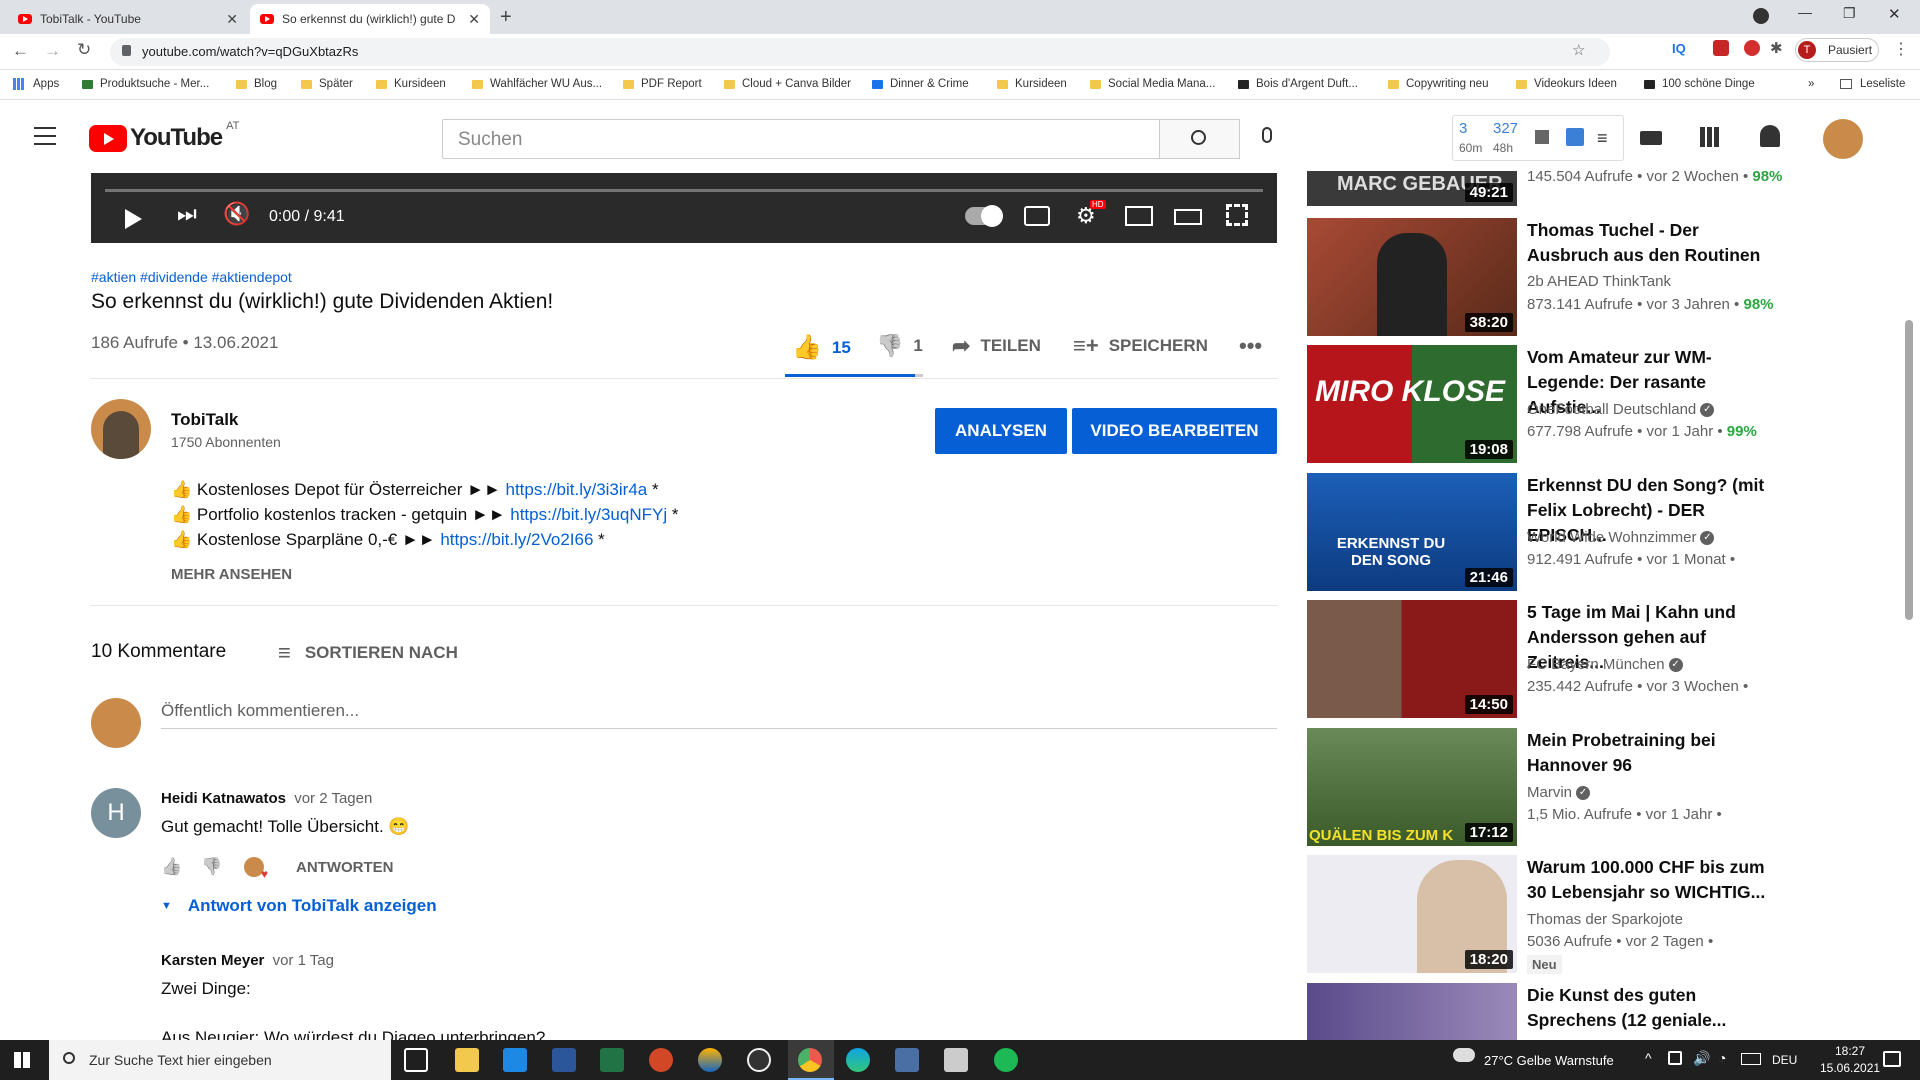 This screenshot has width=1920, height=1080. I want to click on search-input: Suchen, so click(801, 139).